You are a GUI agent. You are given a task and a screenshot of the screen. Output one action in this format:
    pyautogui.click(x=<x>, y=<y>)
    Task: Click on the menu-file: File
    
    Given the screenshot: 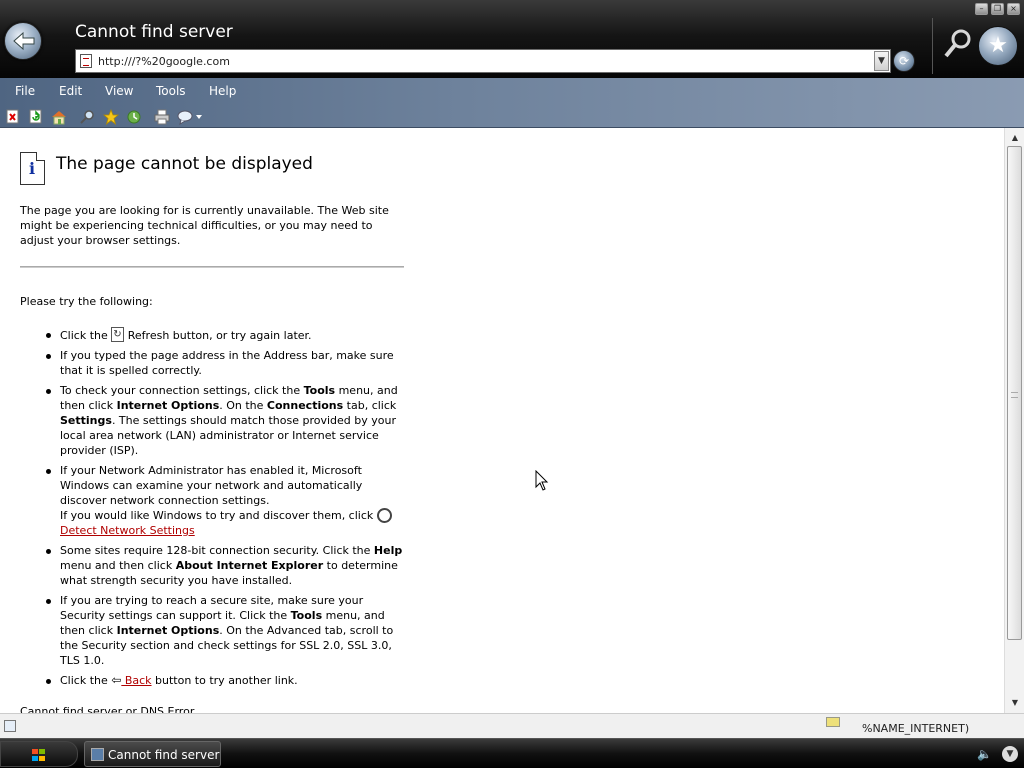 What is the action you would take?
    pyautogui.click(x=25, y=91)
    